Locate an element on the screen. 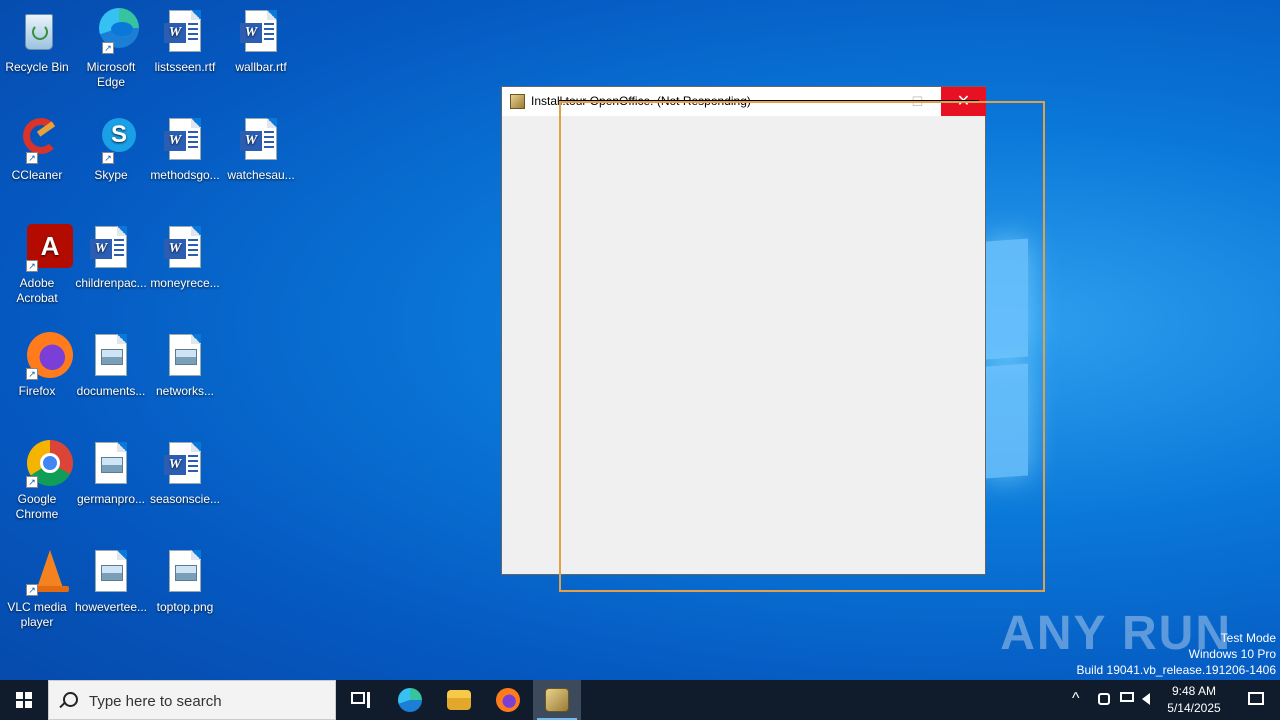  desktop-icon-label: Recycle Bin is located at coordinates (37, 67).